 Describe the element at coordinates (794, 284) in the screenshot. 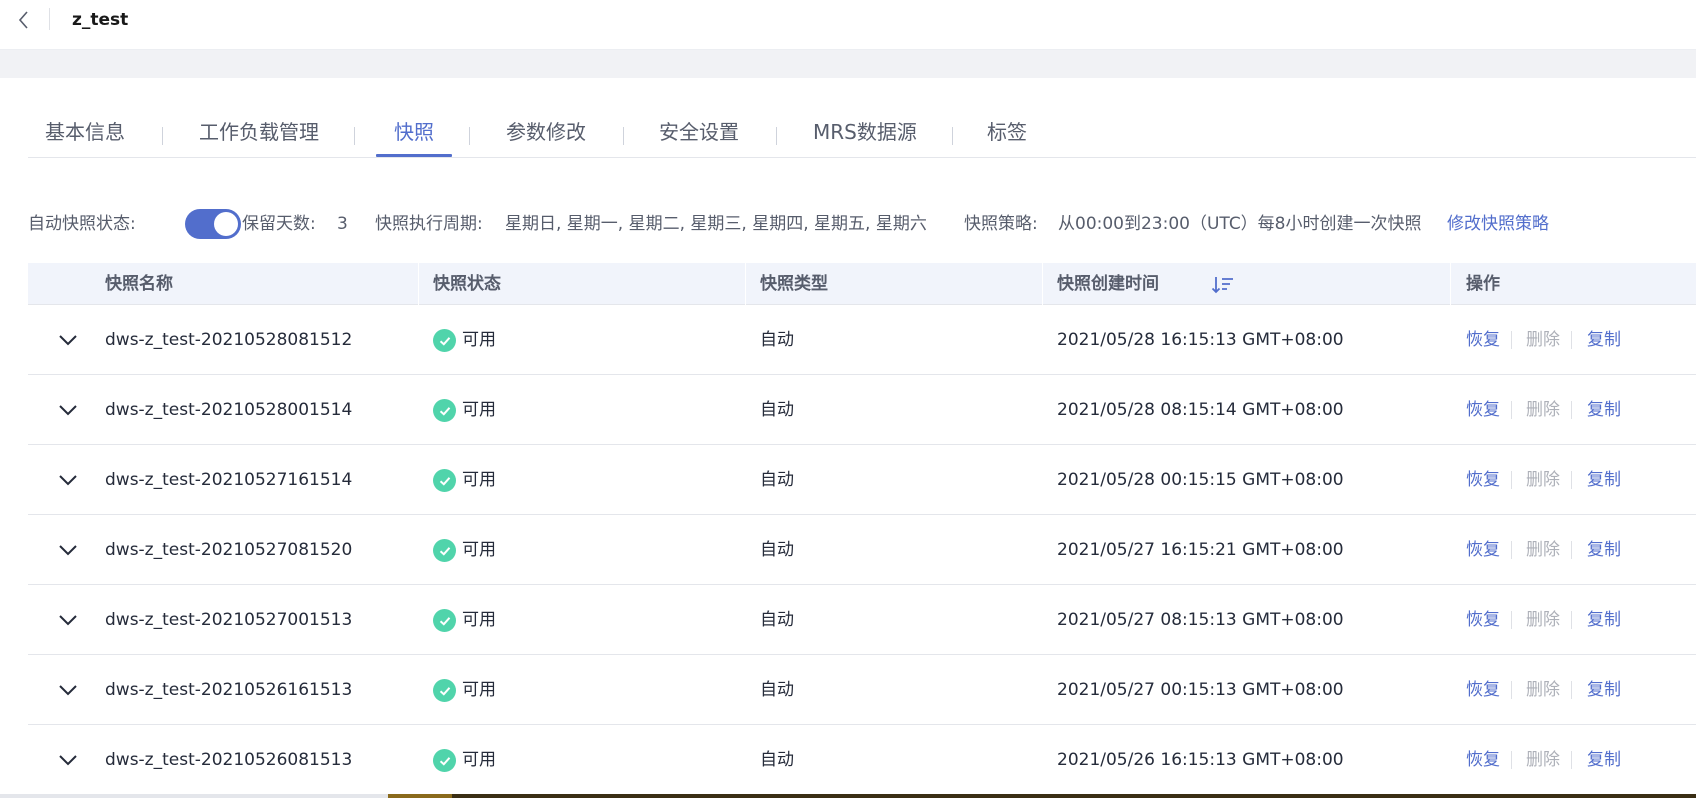

I see `col-header-type: 快照类型` at that location.